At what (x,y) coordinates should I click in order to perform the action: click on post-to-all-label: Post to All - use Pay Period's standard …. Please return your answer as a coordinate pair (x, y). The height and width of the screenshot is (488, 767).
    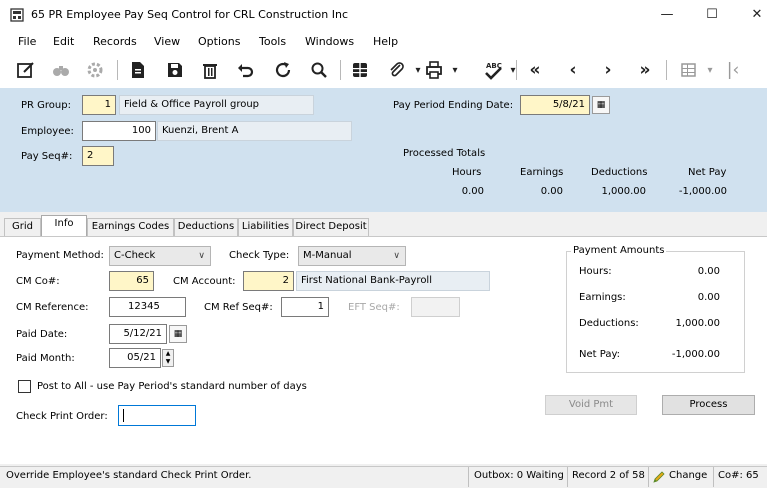
    Looking at the image, I should click on (172, 386).